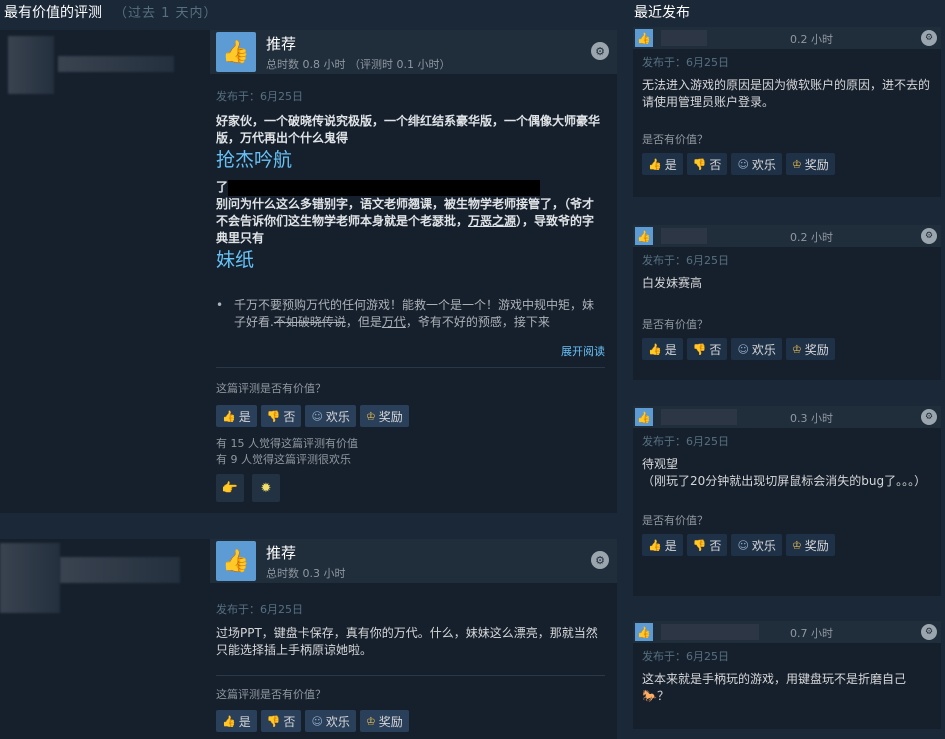 Image resolution: width=945 pixels, height=739 pixels. Describe the element at coordinates (410, 367) in the screenshot. I see `divider` at that location.